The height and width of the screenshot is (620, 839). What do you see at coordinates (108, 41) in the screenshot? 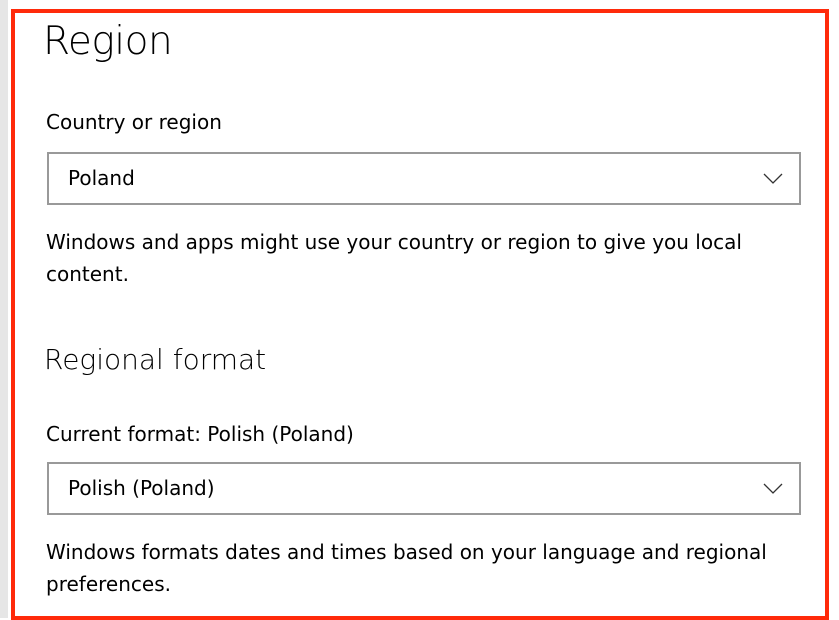
I see `page-title: Region` at bounding box center [108, 41].